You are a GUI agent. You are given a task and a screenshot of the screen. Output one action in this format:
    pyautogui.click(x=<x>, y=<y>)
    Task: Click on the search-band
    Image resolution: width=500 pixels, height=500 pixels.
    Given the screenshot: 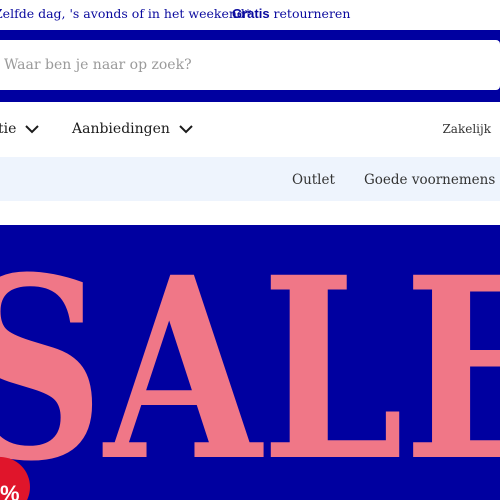 What is the action you would take?
    pyautogui.click(x=250, y=66)
    